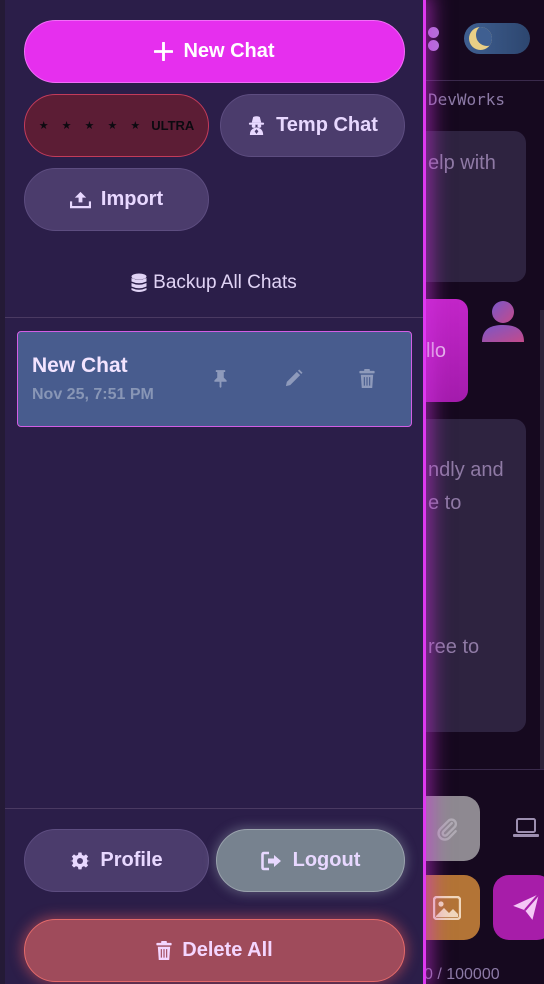 This screenshot has width=544, height=984. I want to click on theme-toggle, so click(497, 38).